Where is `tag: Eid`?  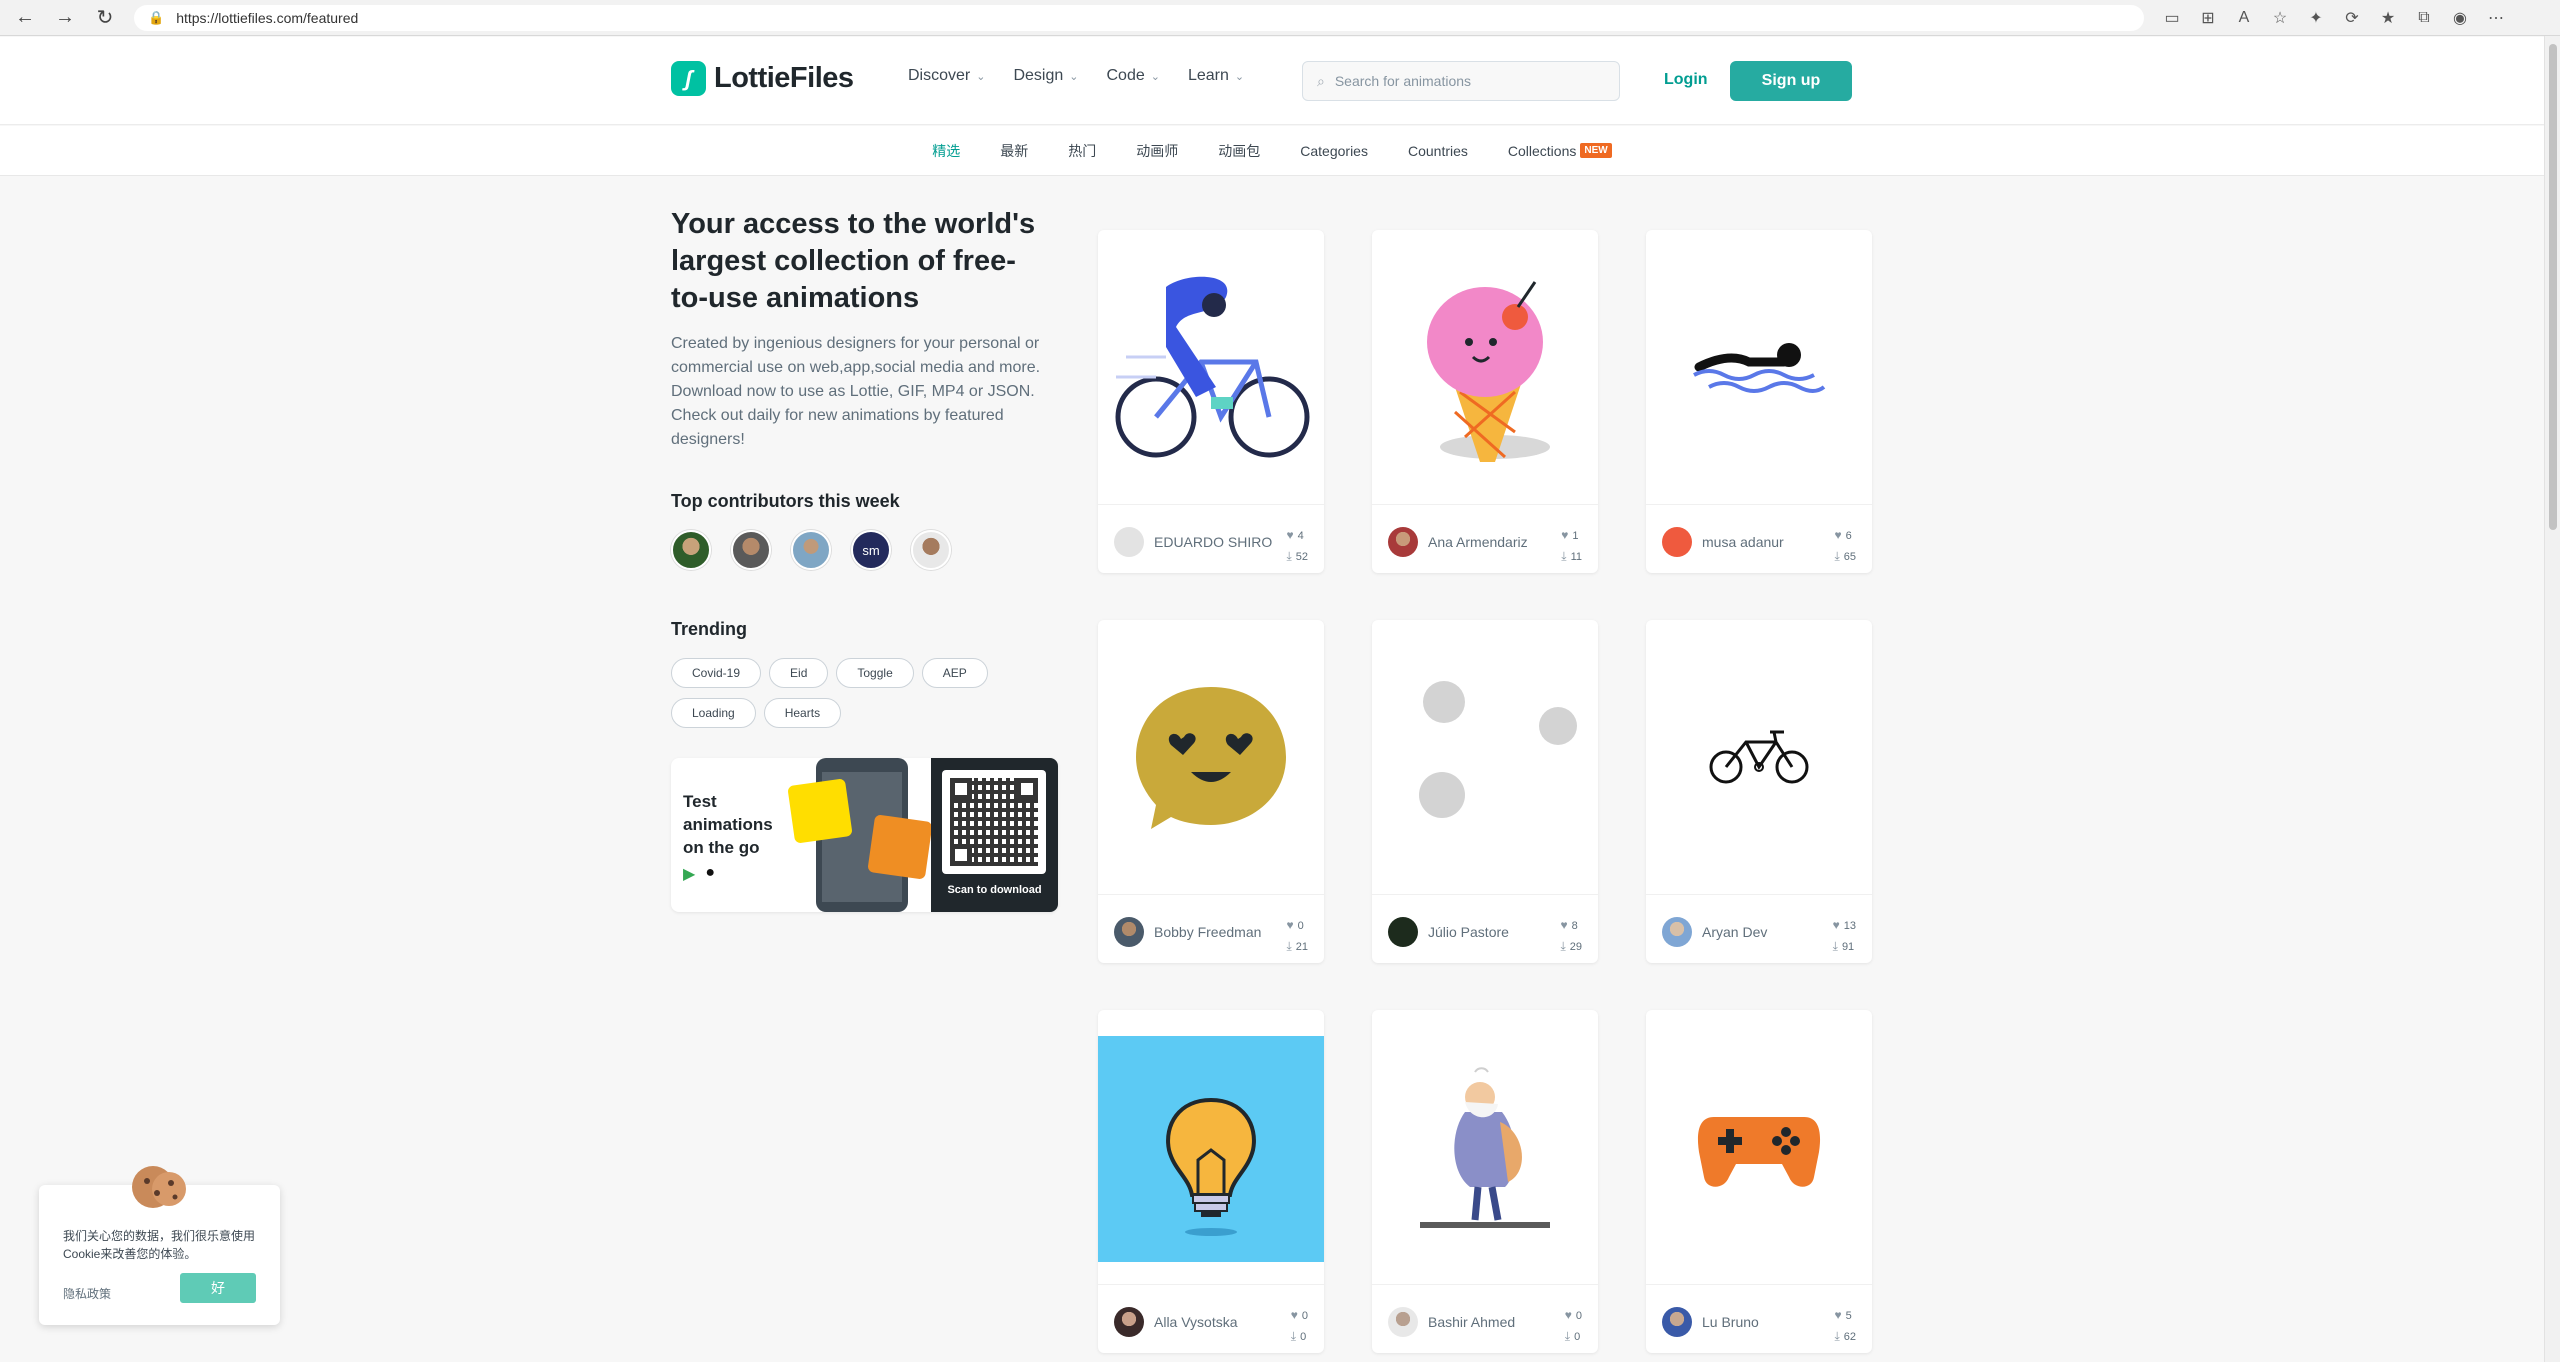 tag: Eid is located at coordinates (799, 673).